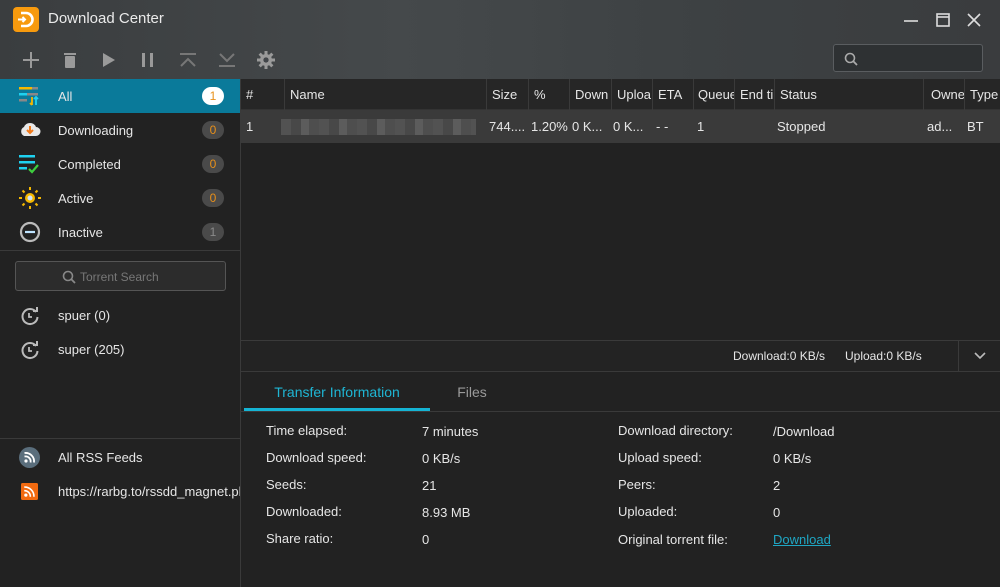  Describe the element at coordinates (441, 458) in the screenshot. I see `info-value: 0 KB/s` at that location.